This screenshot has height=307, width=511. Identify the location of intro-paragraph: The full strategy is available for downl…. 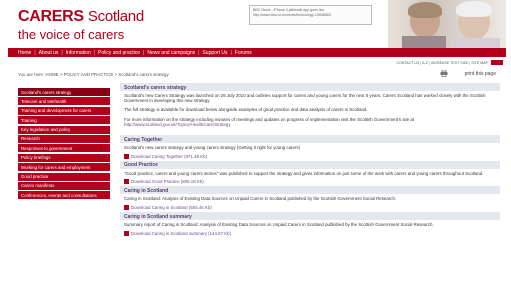
(246, 110).